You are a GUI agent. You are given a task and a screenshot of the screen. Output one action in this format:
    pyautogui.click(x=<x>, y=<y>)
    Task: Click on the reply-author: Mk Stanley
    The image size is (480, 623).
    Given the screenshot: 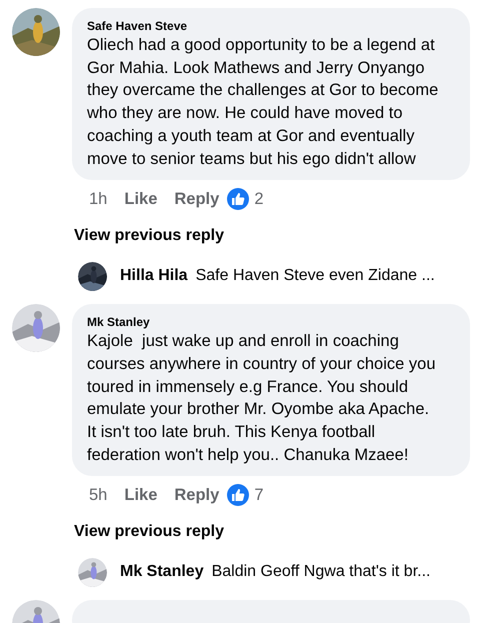 What is the action you would take?
    pyautogui.click(x=162, y=572)
    